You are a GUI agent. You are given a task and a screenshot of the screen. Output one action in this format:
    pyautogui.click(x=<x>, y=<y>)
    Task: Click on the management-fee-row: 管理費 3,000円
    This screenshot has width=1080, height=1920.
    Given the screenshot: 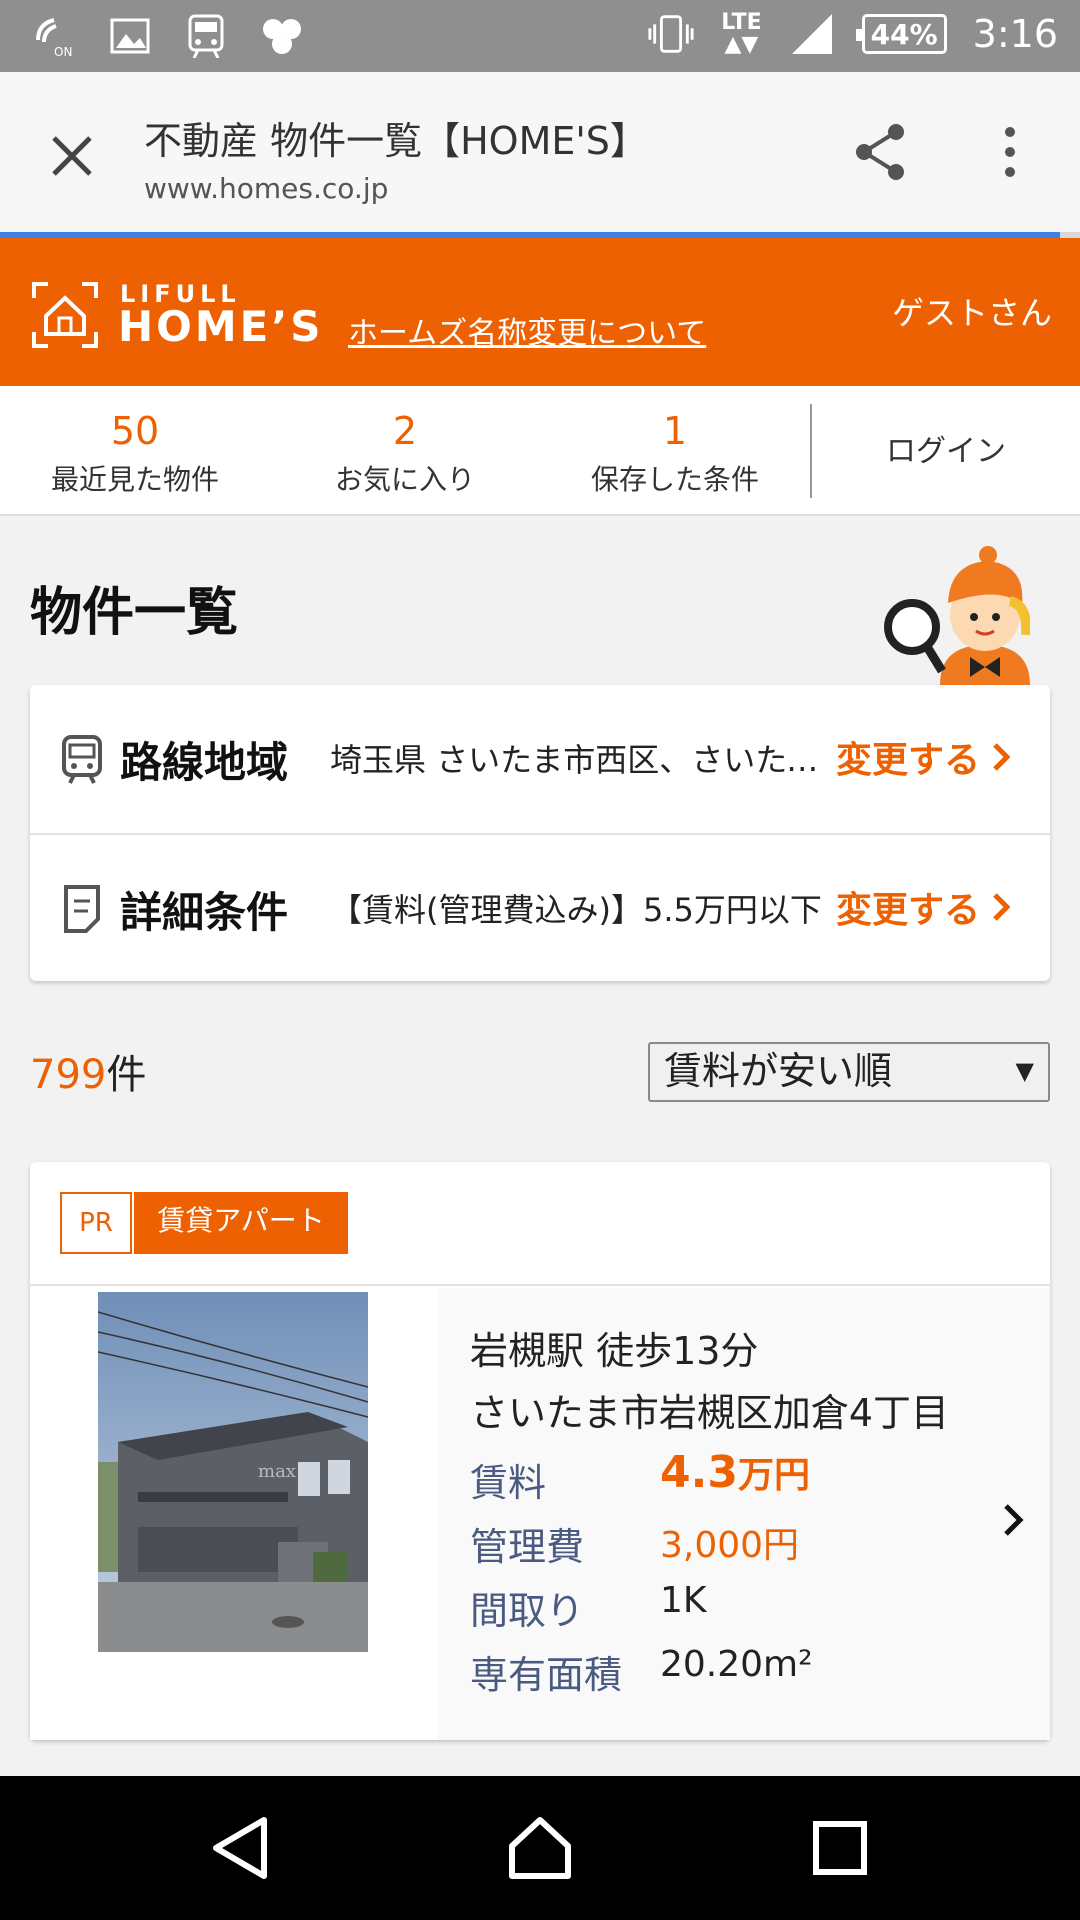 What is the action you would take?
    pyautogui.click(x=750, y=1546)
    